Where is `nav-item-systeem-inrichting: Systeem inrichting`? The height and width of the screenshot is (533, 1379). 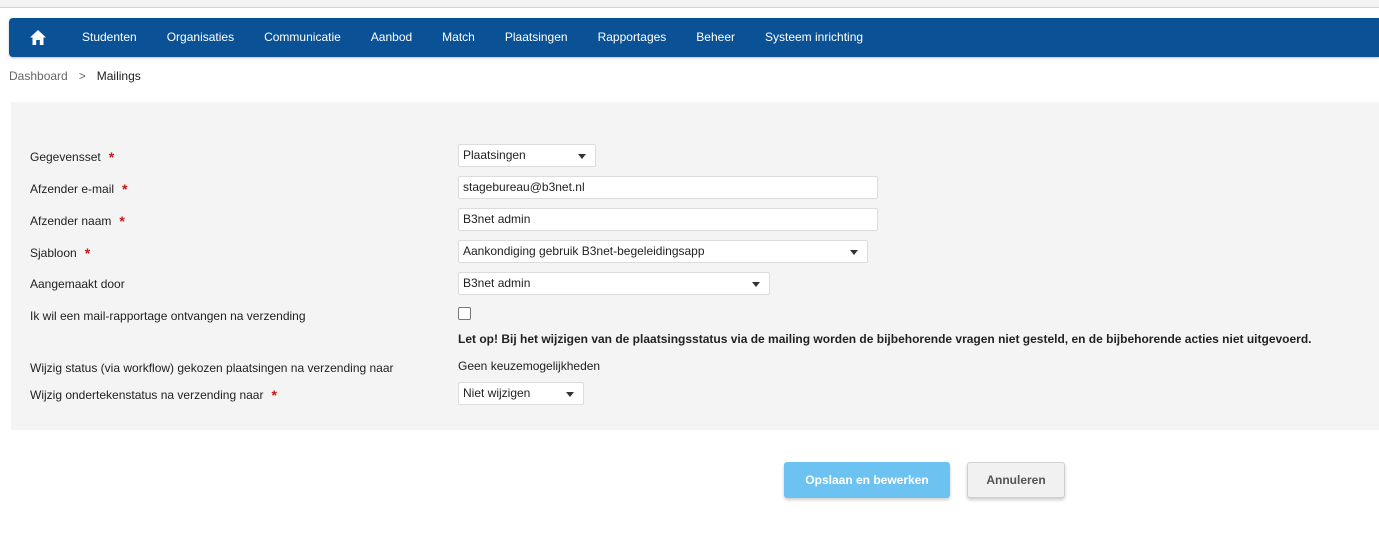 nav-item-systeem-inrichting: Systeem inrichting is located at coordinates (814, 37).